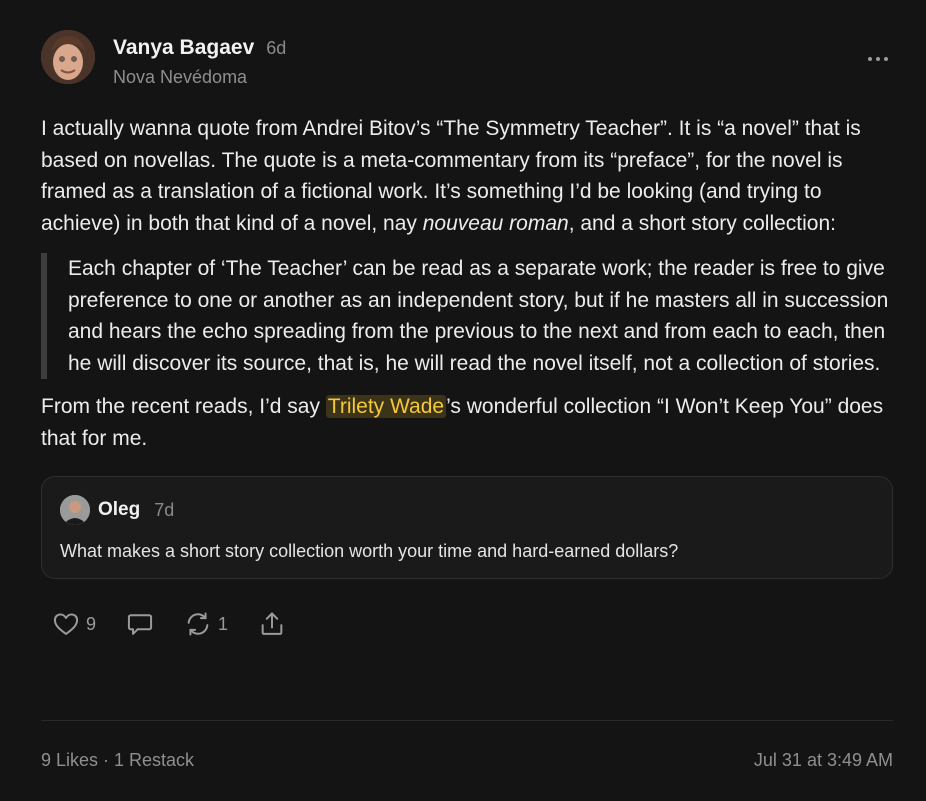 The height and width of the screenshot is (801, 926). What do you see at coordinates (386, 406) in the screenshot?
I see `user-mention: Trilety Wade` at bounding box center [386, 406].